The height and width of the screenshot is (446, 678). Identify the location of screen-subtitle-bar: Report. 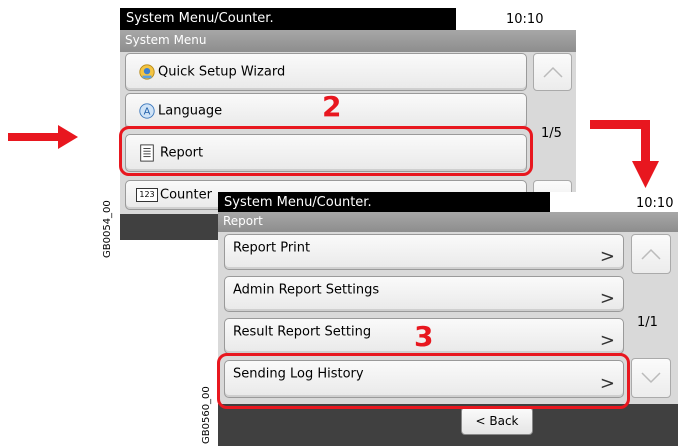
(448, 222).